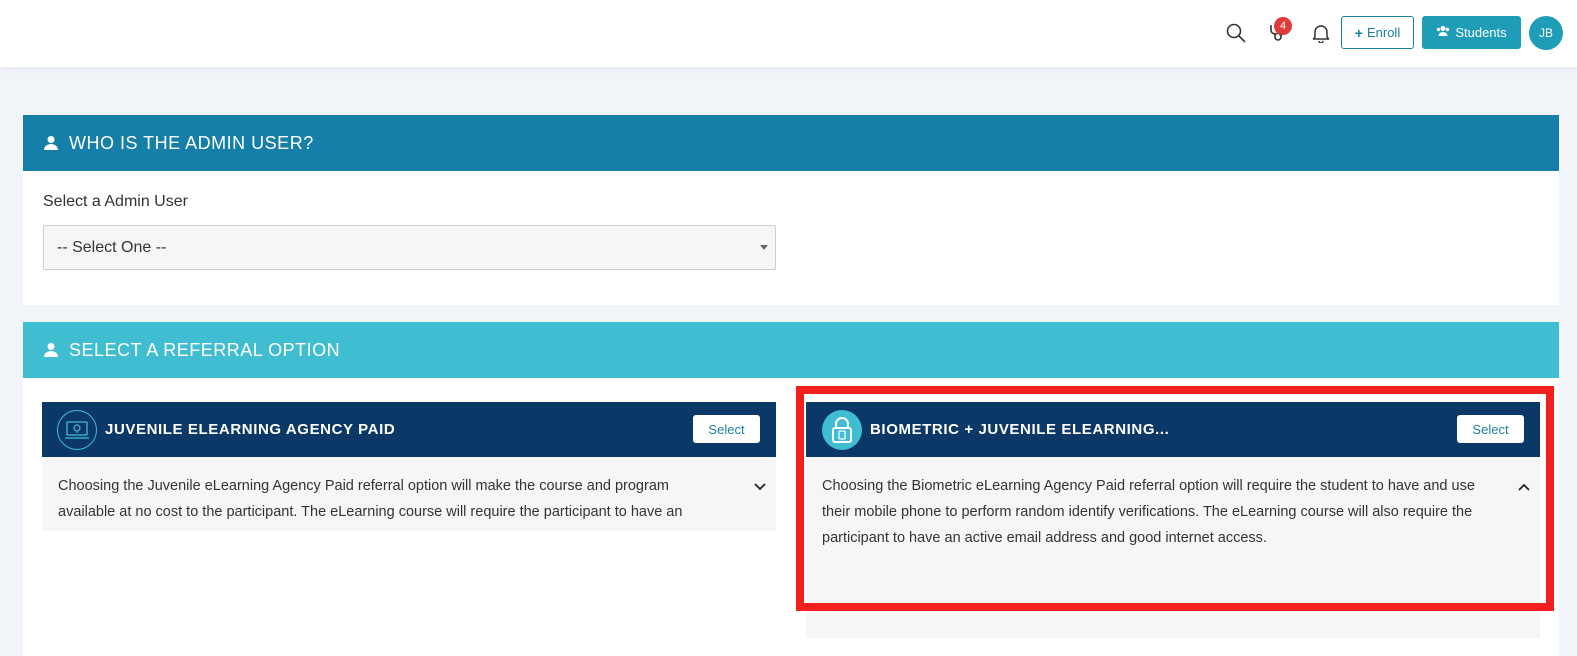  I want to click on search-icon, so click(1236, 33).